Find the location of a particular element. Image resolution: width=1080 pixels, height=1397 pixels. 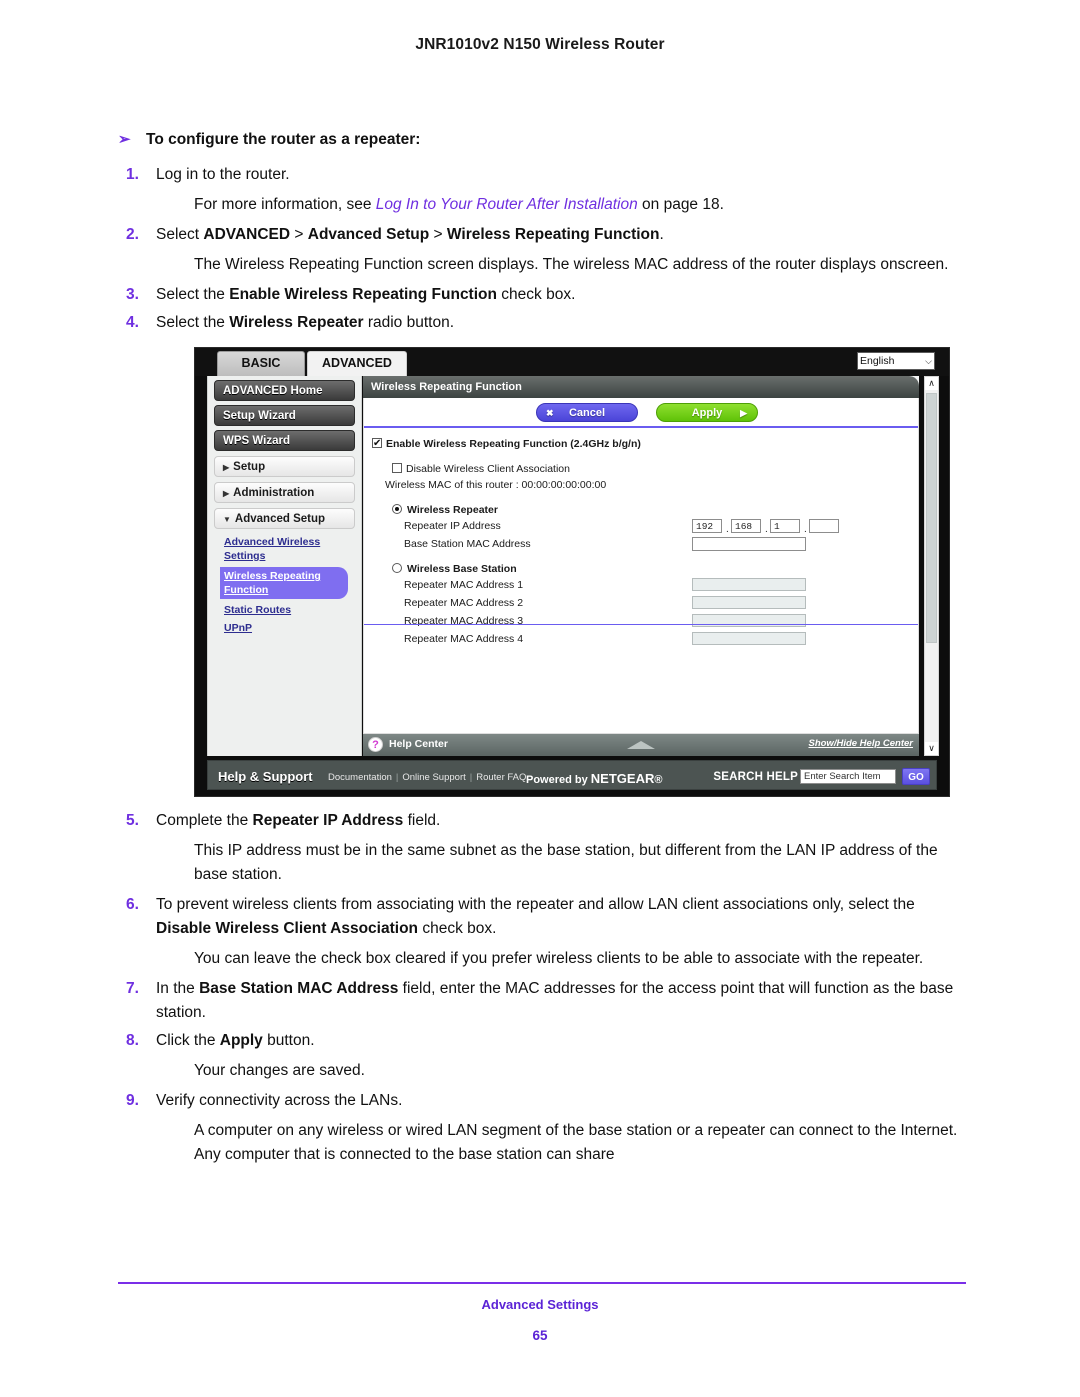

repeater-mac-2-row: Repeater MAC Address 2 is located at coordinates (661, 604).